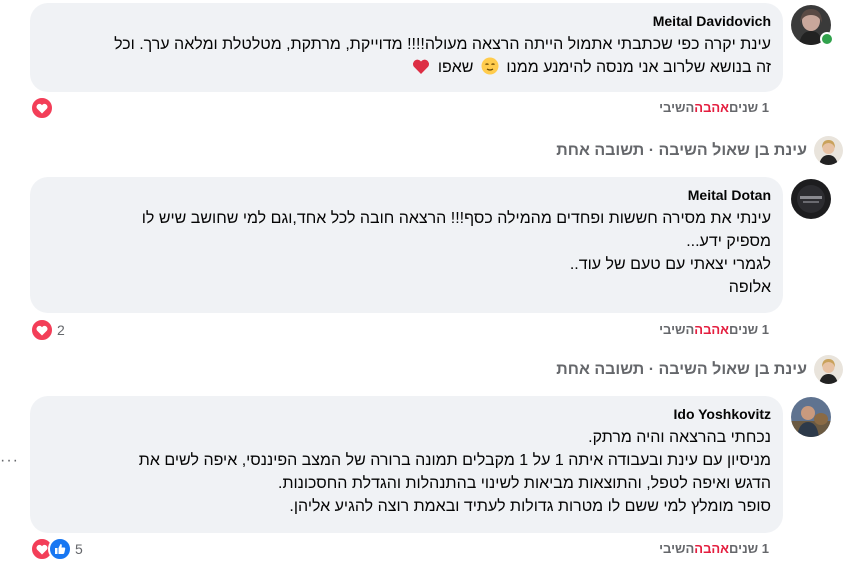 The height and width of the screenshot is (571, 847). Describe the element at coordinates (79, 549) in the screenshot. I see `reaction-count: 5` at that location.